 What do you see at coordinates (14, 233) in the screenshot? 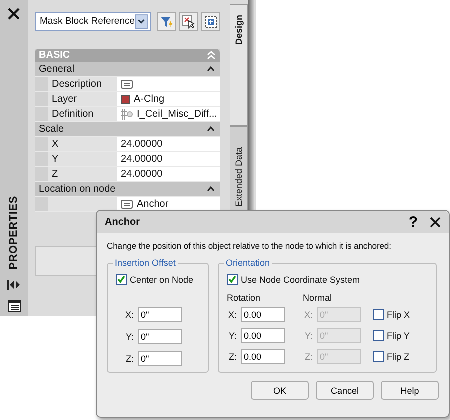
I see `palette-title: PROPERTIES` at bounding box center [14, 233].